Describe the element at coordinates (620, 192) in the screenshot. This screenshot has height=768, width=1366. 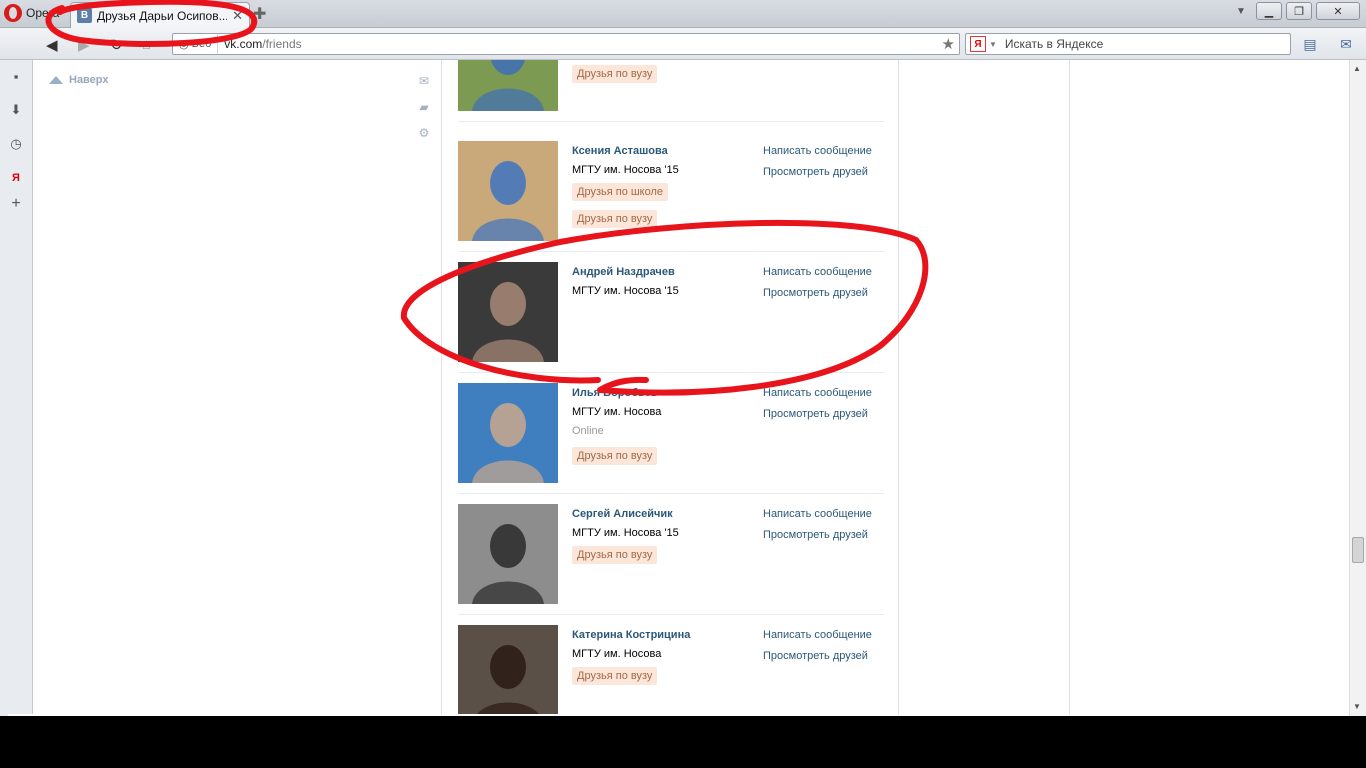
I see `friend-group-tag: Друзья по школе` at that location.